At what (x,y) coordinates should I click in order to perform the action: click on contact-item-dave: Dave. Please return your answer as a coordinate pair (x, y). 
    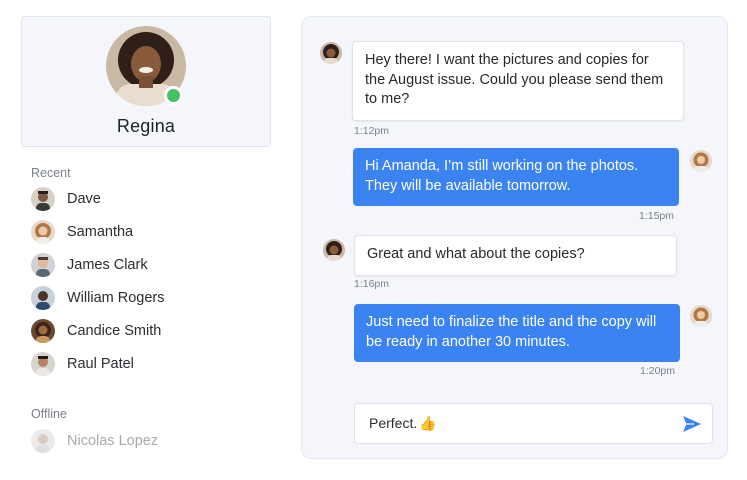
    Looking at the image, I should click on (146, 199).